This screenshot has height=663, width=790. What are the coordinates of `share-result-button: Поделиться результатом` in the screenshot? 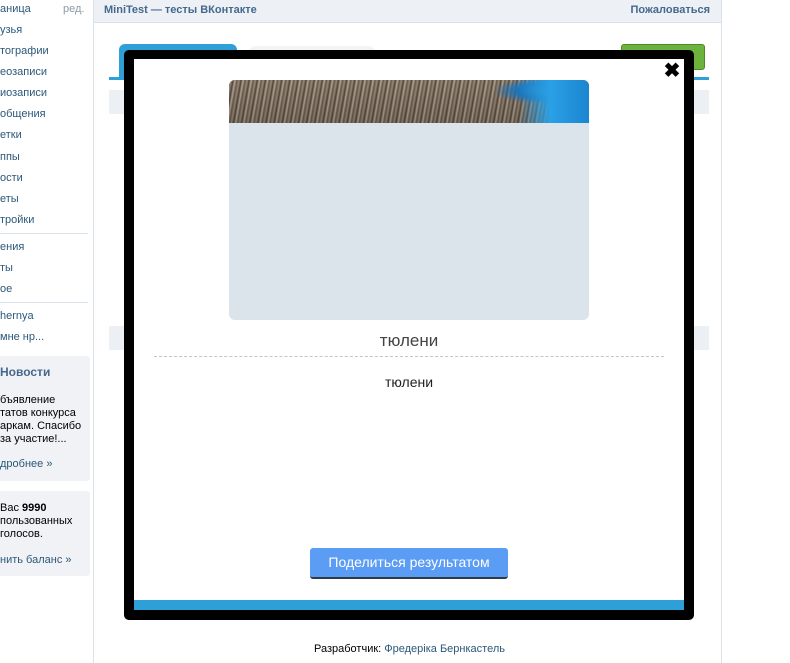 It's located at (409, 563).